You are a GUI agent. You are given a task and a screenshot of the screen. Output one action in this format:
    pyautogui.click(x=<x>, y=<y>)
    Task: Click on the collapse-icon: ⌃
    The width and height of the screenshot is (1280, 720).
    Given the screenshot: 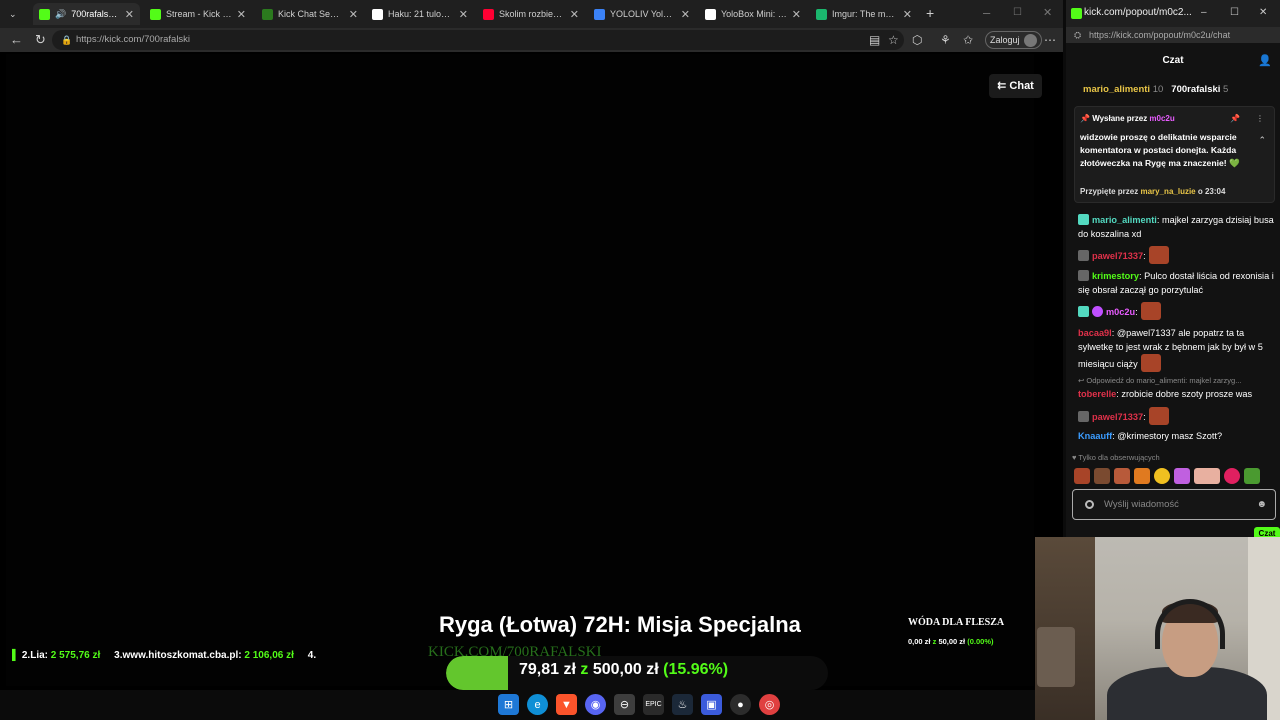 What is the action you would take?
    pyautogui.click(x=1262, y=140)
    